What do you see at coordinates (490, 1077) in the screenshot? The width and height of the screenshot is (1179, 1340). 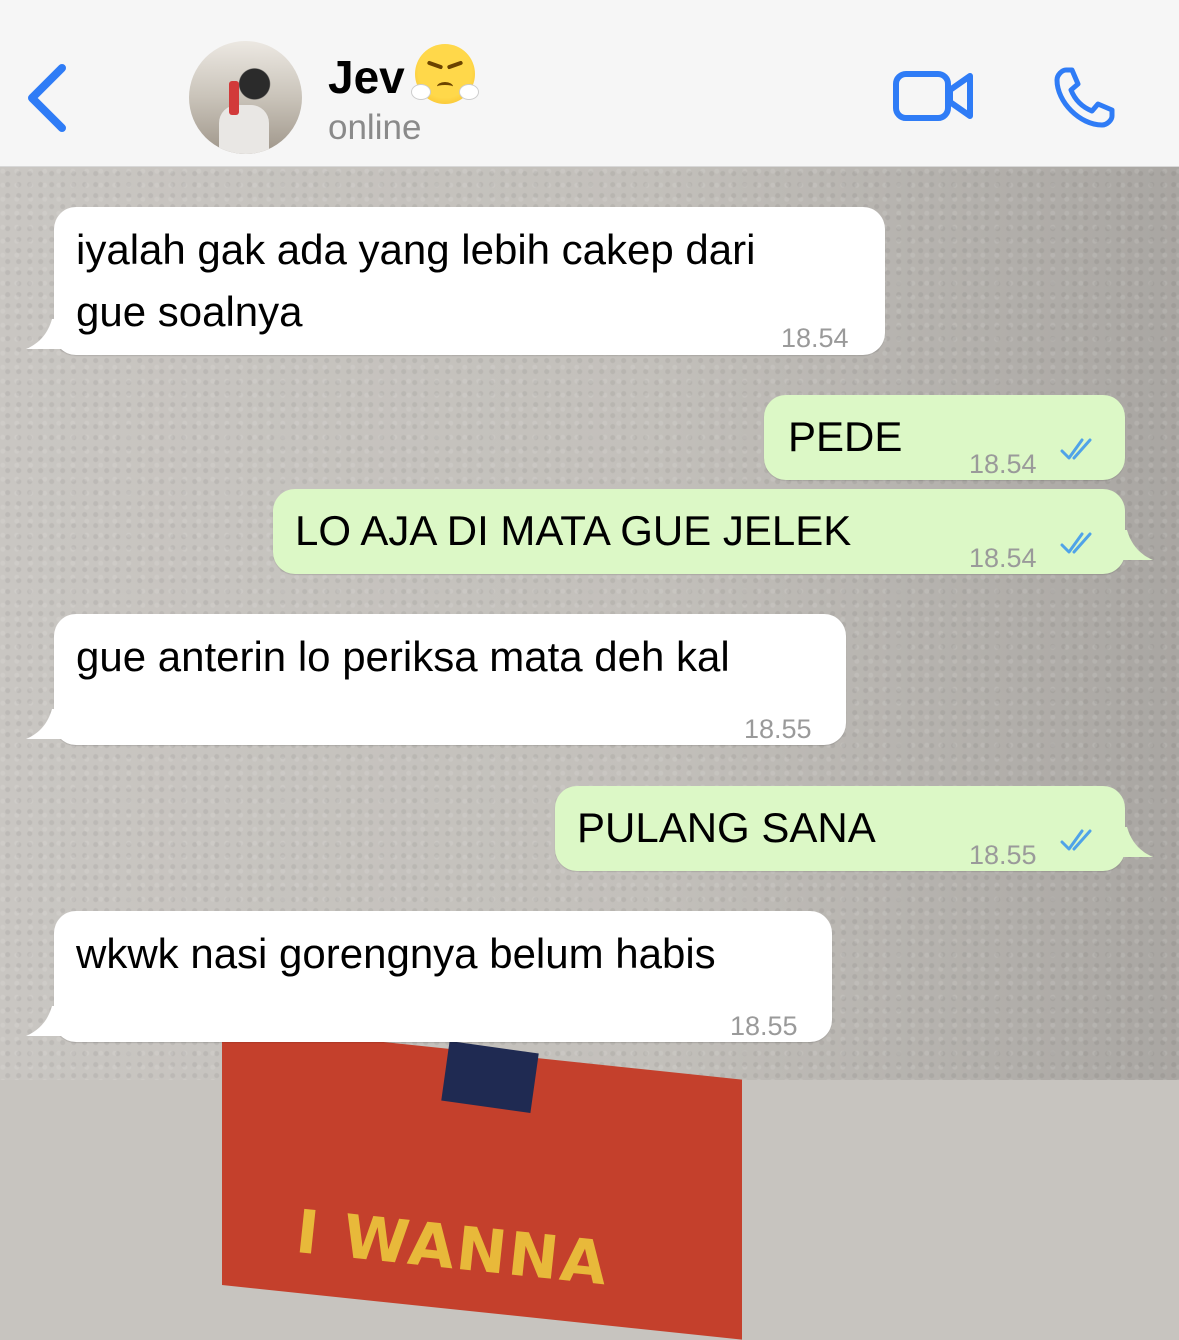 I see `wallpaper-poster-patch` at bounding box center [490, 1077].